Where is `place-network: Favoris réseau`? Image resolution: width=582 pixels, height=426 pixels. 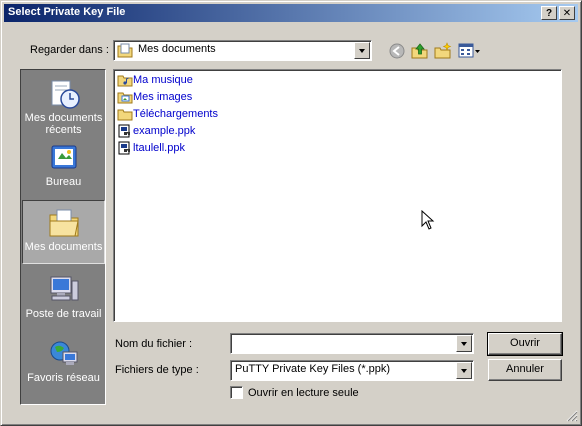 place-network: Favoris réseau is located at coordinates (63, 364).